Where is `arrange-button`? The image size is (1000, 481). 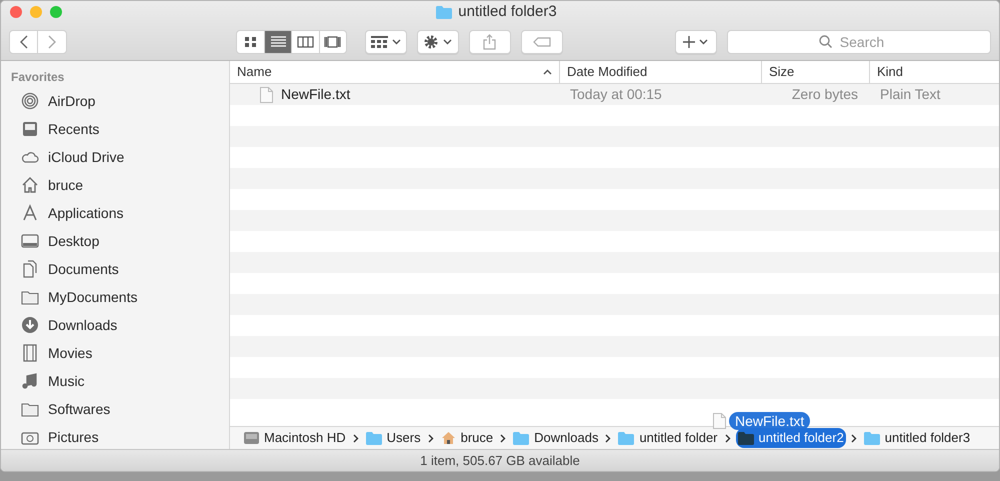 arrange-button is located at coordinates (385, 42).